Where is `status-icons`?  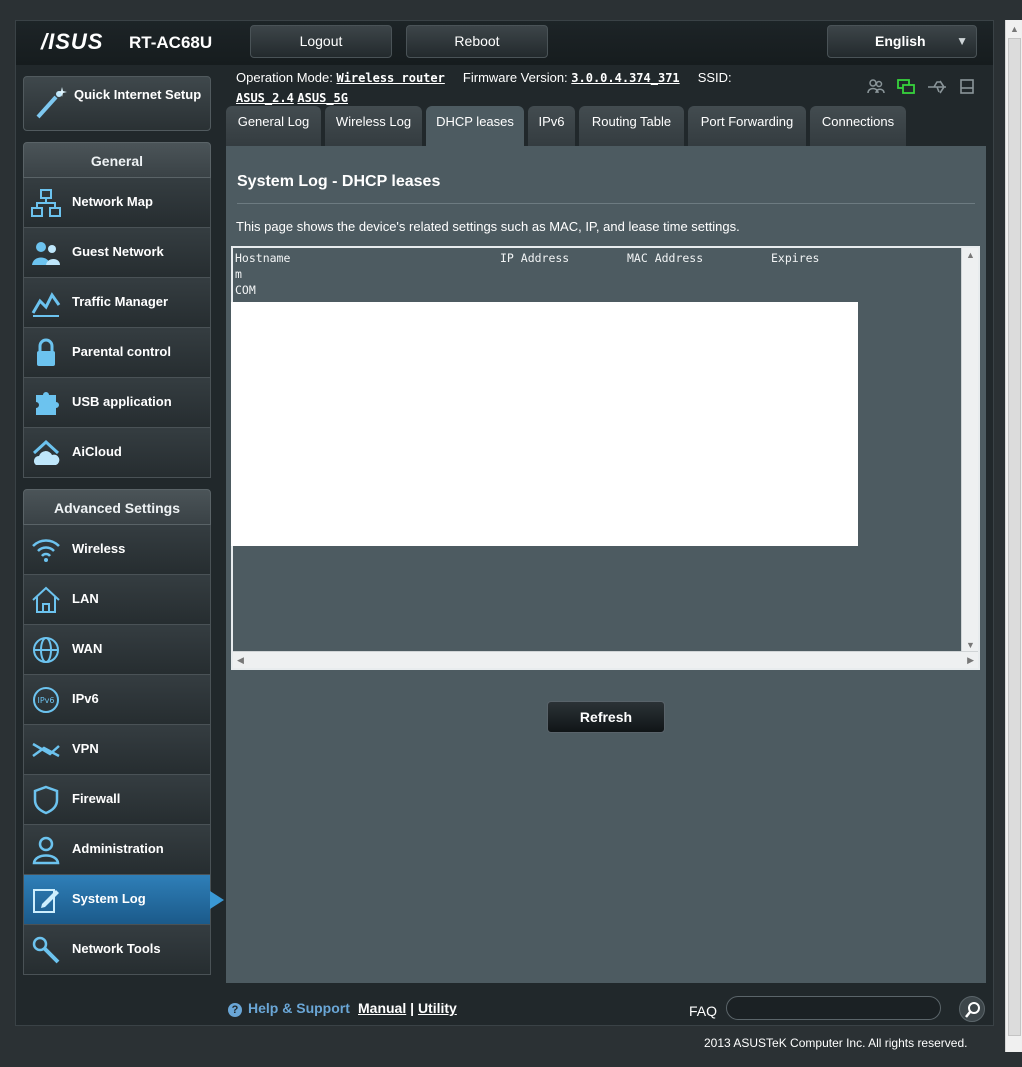 status-icons is located at coordinates (921, 87).